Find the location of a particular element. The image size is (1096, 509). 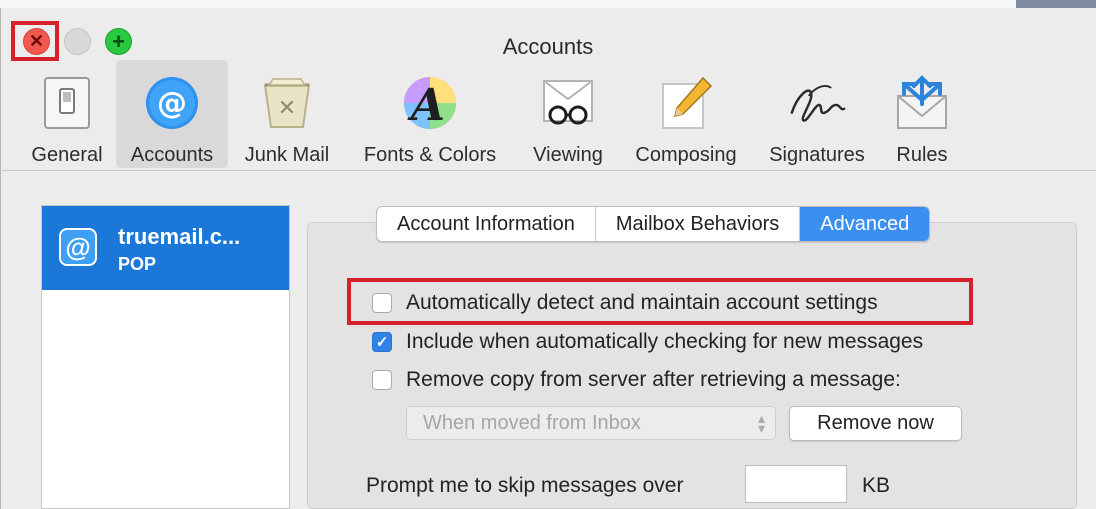

rules-envelope-icon is located at coordinates (922, 103).